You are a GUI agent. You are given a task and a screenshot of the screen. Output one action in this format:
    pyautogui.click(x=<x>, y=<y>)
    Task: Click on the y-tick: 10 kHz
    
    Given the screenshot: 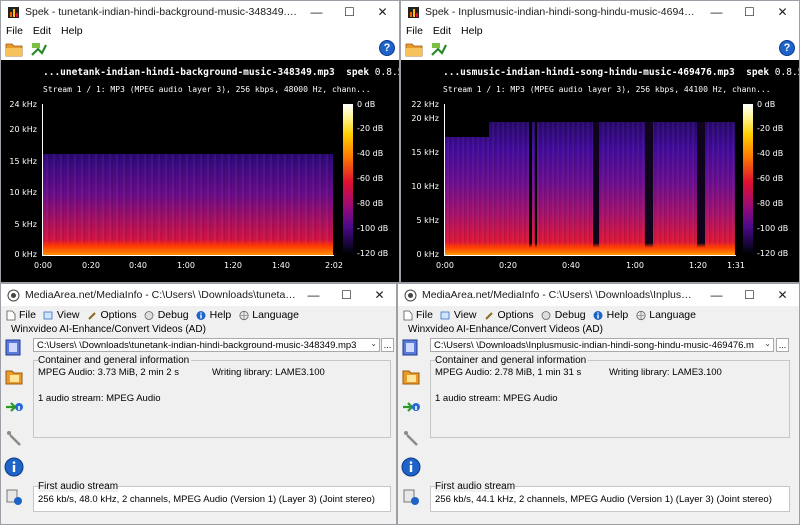 What is the action you would take?
    pyautogui.click(x=23, y=192)
    